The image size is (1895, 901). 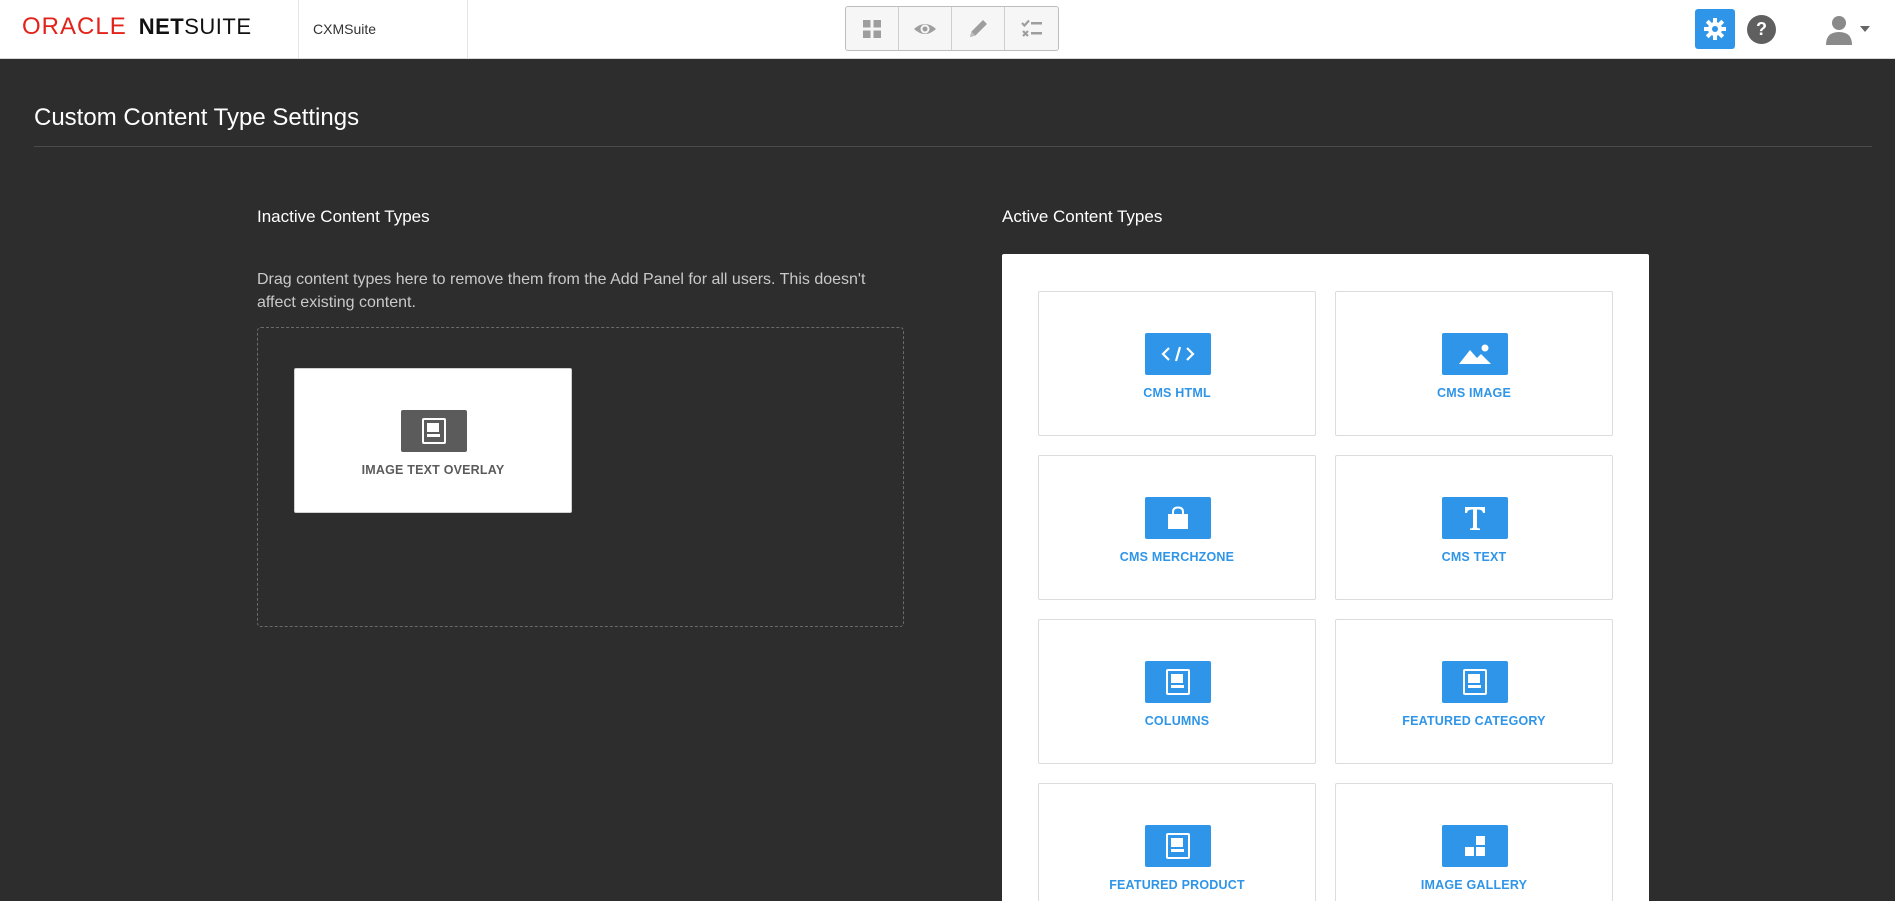 What do you see at coordinates (433, 470) in the screenshot?
I see `card-label: IMAGE TEXT OVERLAY` at bounding box center [433, 470].